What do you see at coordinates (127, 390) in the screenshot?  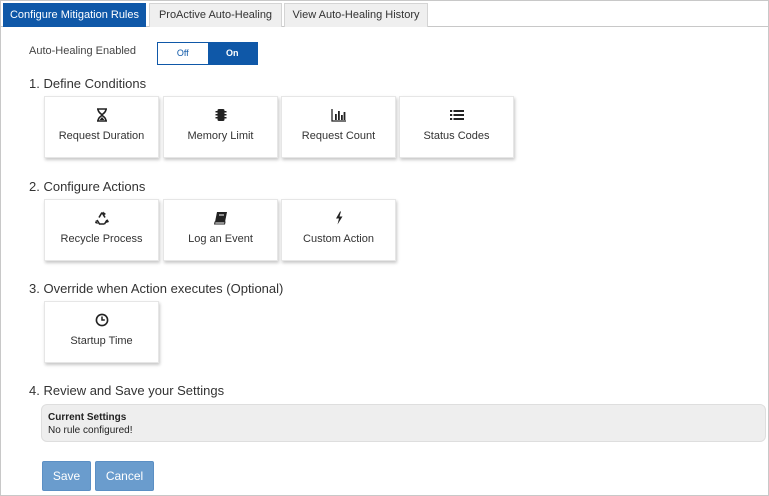 I see `review-settings-title: 4. Review and Save your Settings` at bounding box center [127, 390].